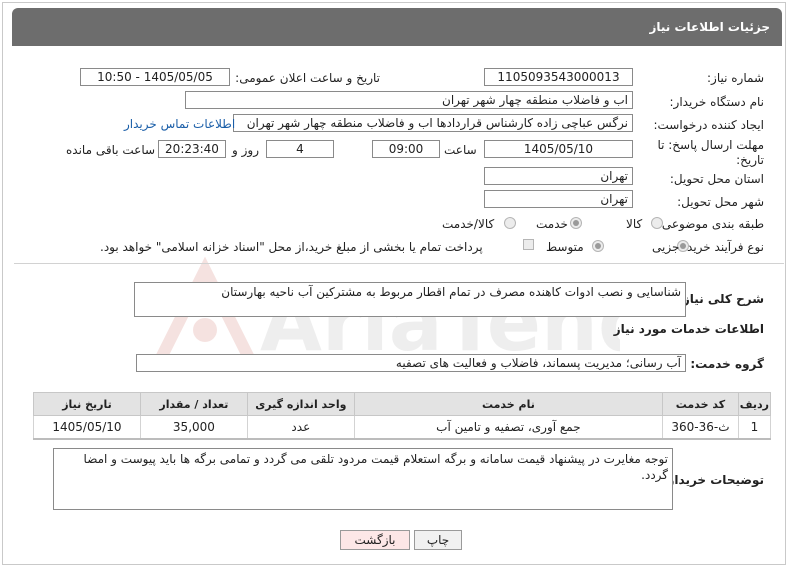  I want to click on process-option-partial: جزیی, so click(666, 247).